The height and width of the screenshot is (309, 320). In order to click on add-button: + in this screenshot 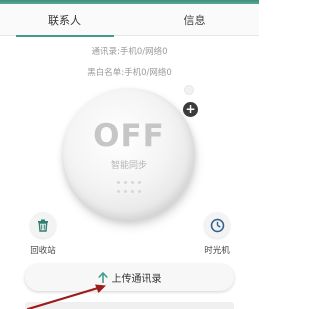, I will do `click(190, 109)`.